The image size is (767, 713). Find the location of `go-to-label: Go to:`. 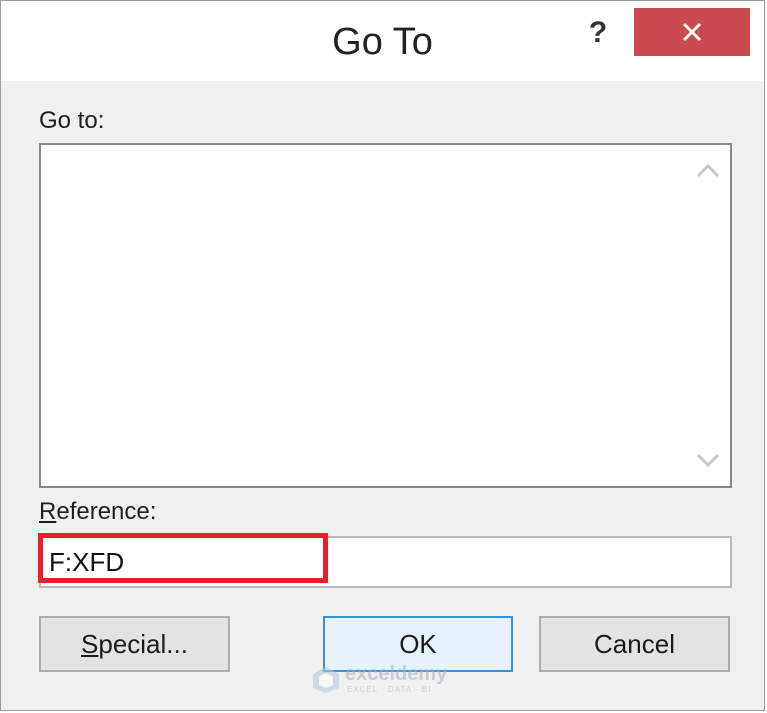

go-to-label: Go to: is located at coordinates (72, 120).